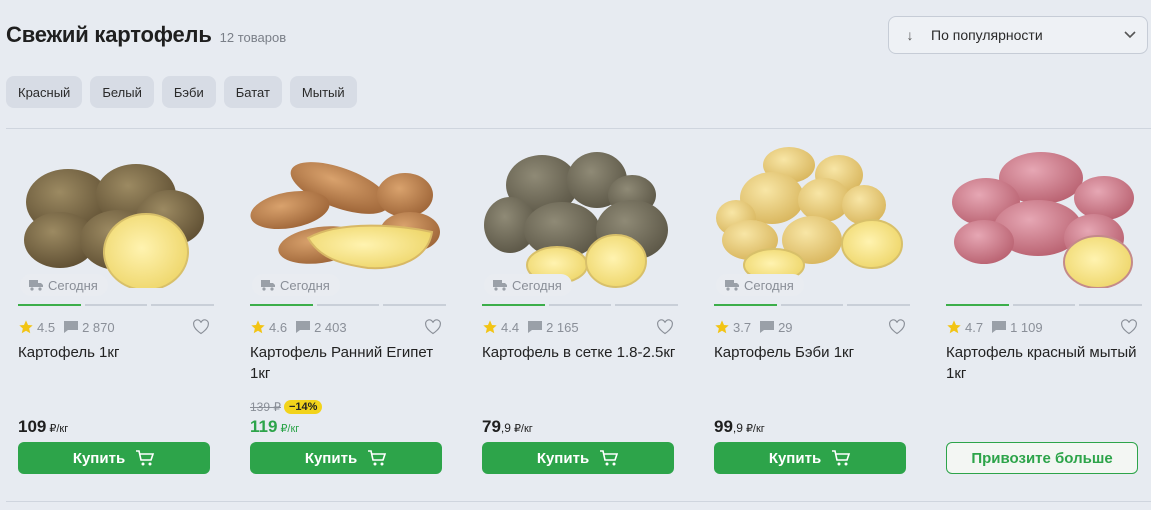 This screenshot has width=1151, height=510. Describe the element at coordinates (580, 352) in the screenshot. I see `product-name: Картофель в сетке 1.8-2.5кг` at that location.